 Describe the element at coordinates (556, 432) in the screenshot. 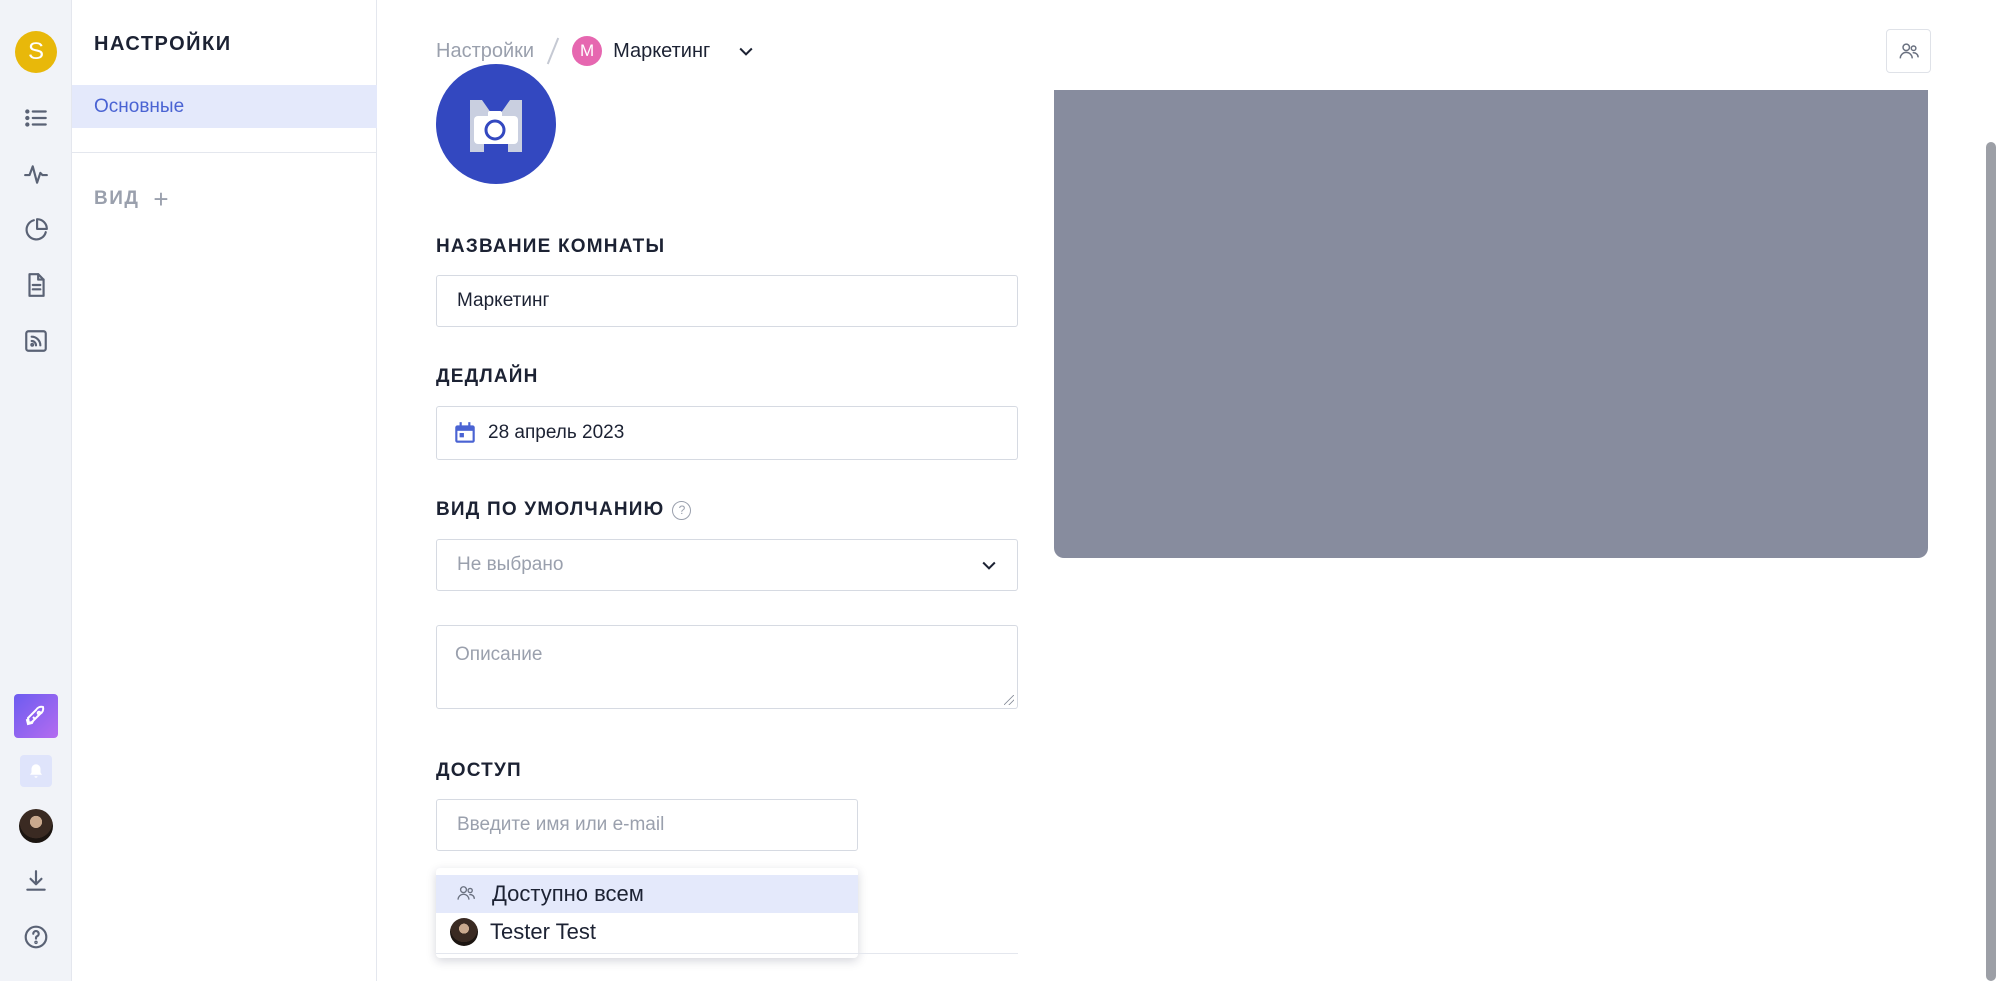

I see `deadline-value: 28 апрель 2023` at that location.